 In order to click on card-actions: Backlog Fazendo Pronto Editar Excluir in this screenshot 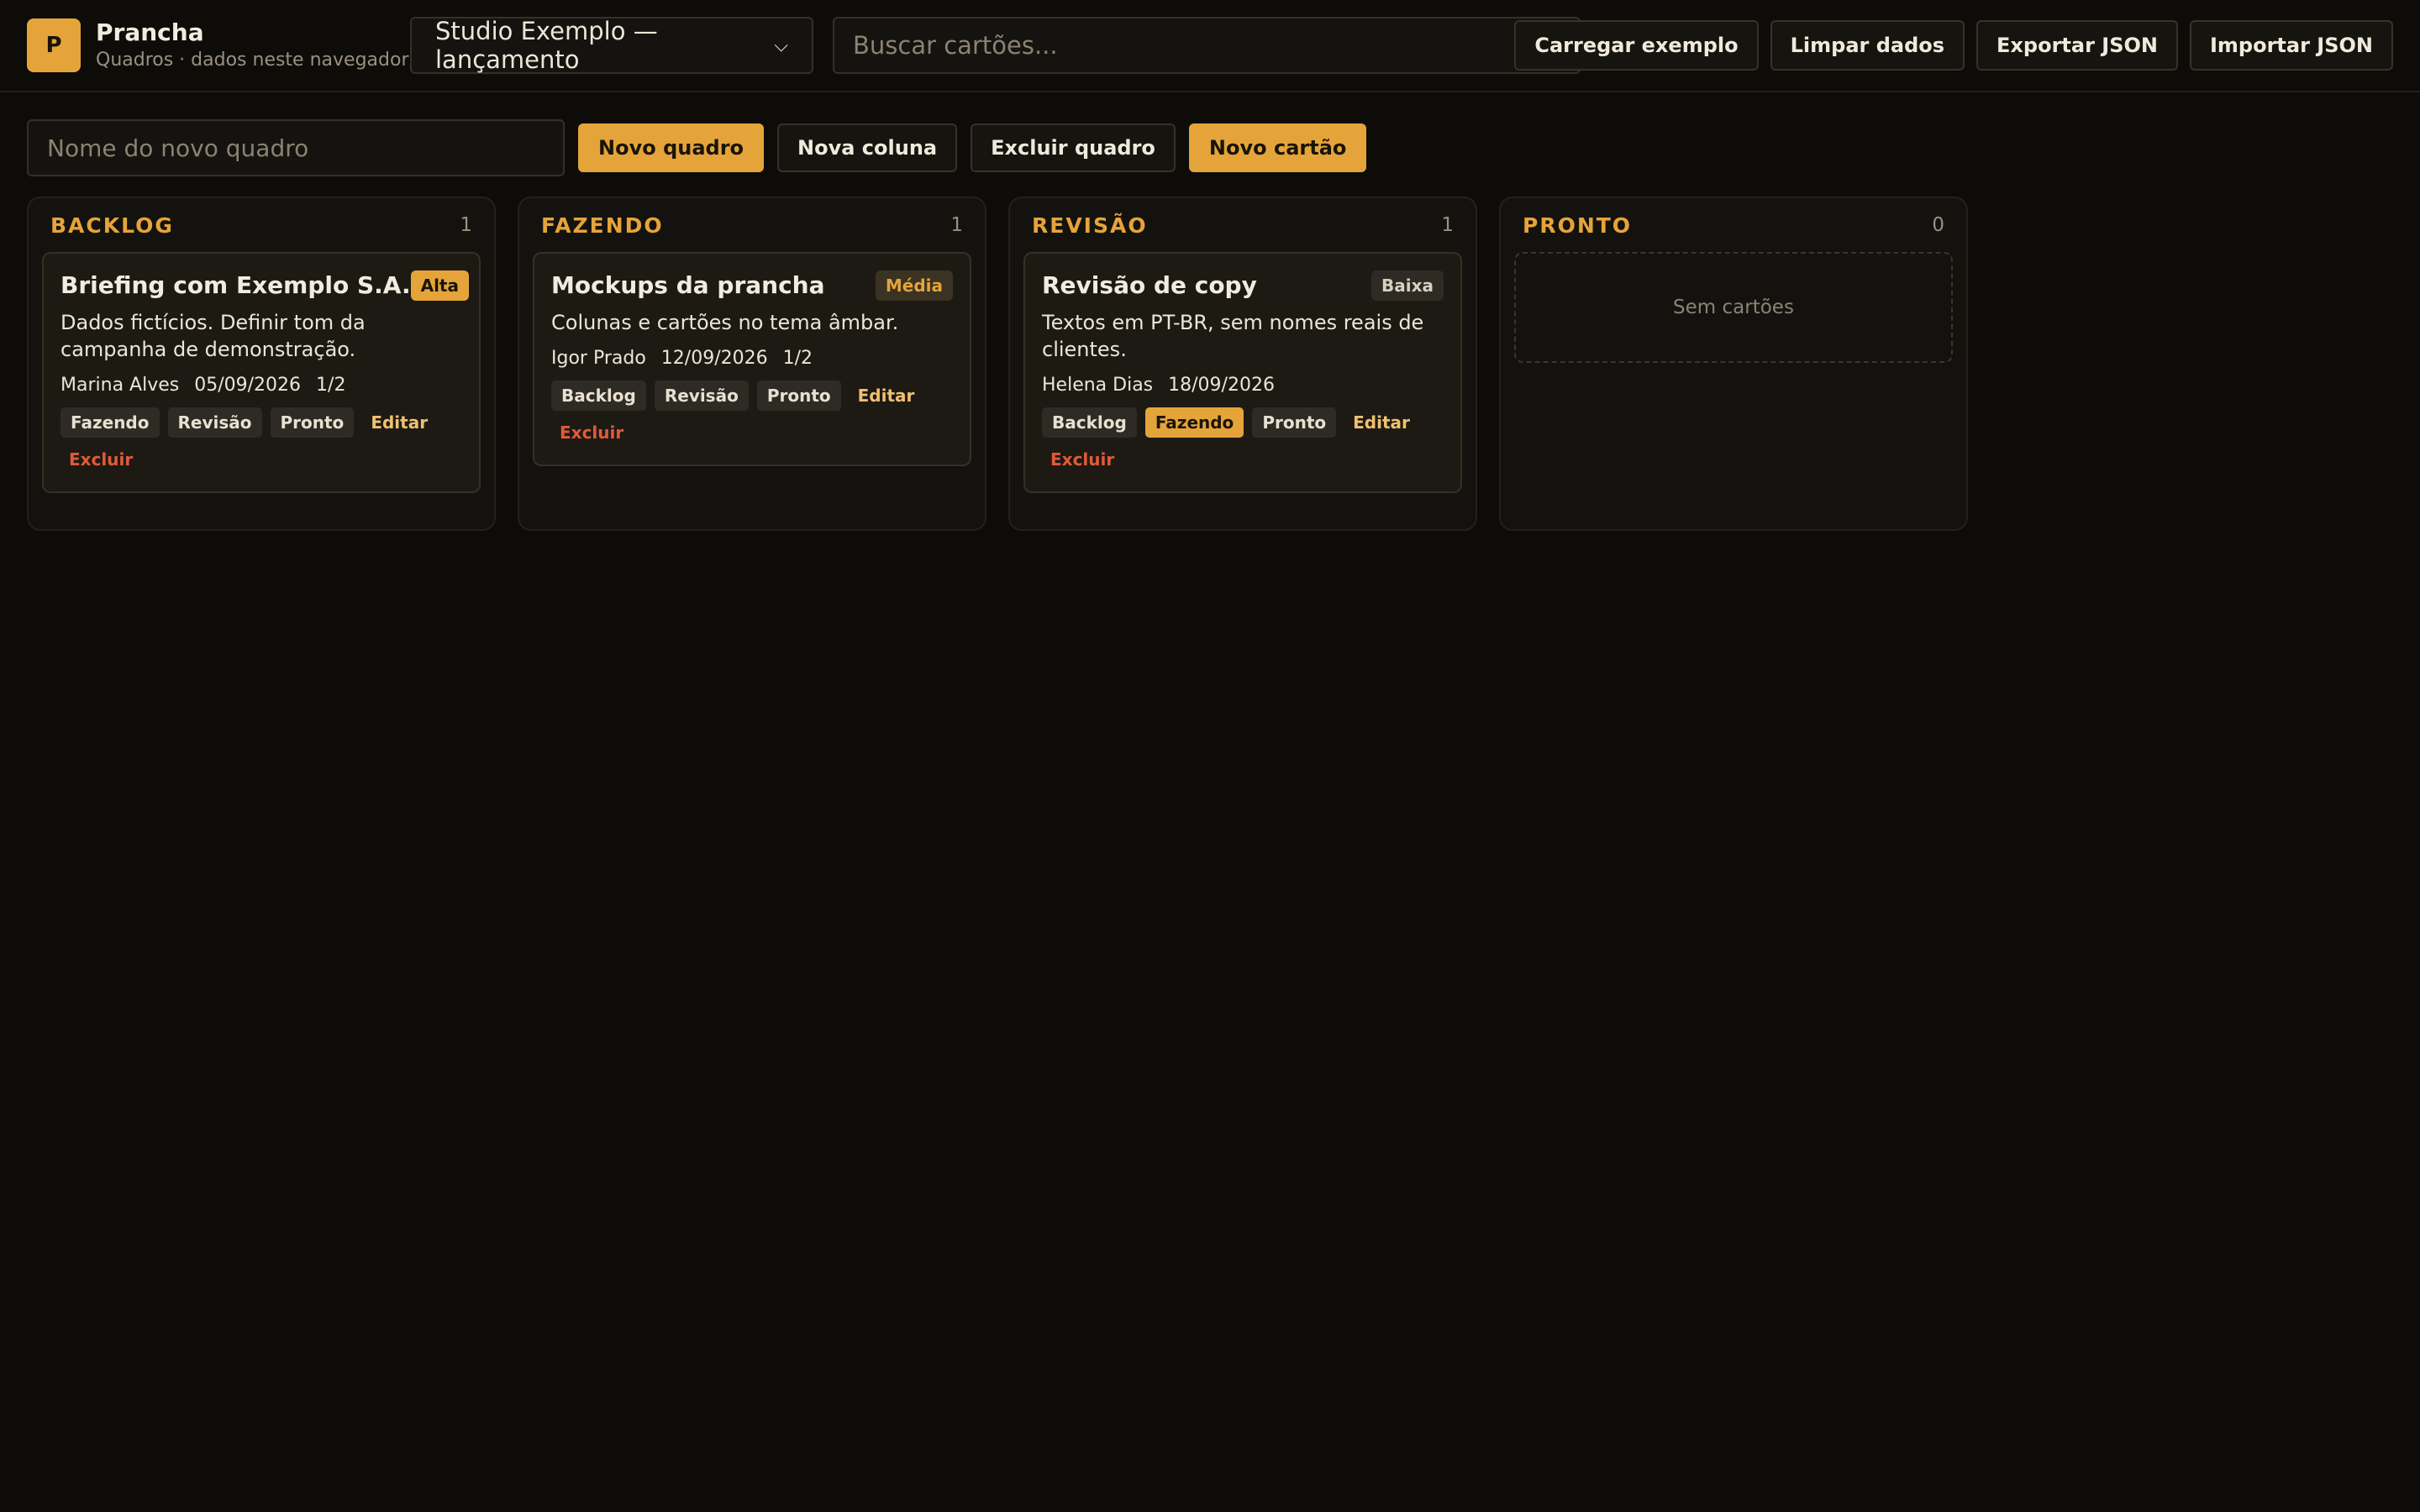, I will do `click(1243, 441)`.